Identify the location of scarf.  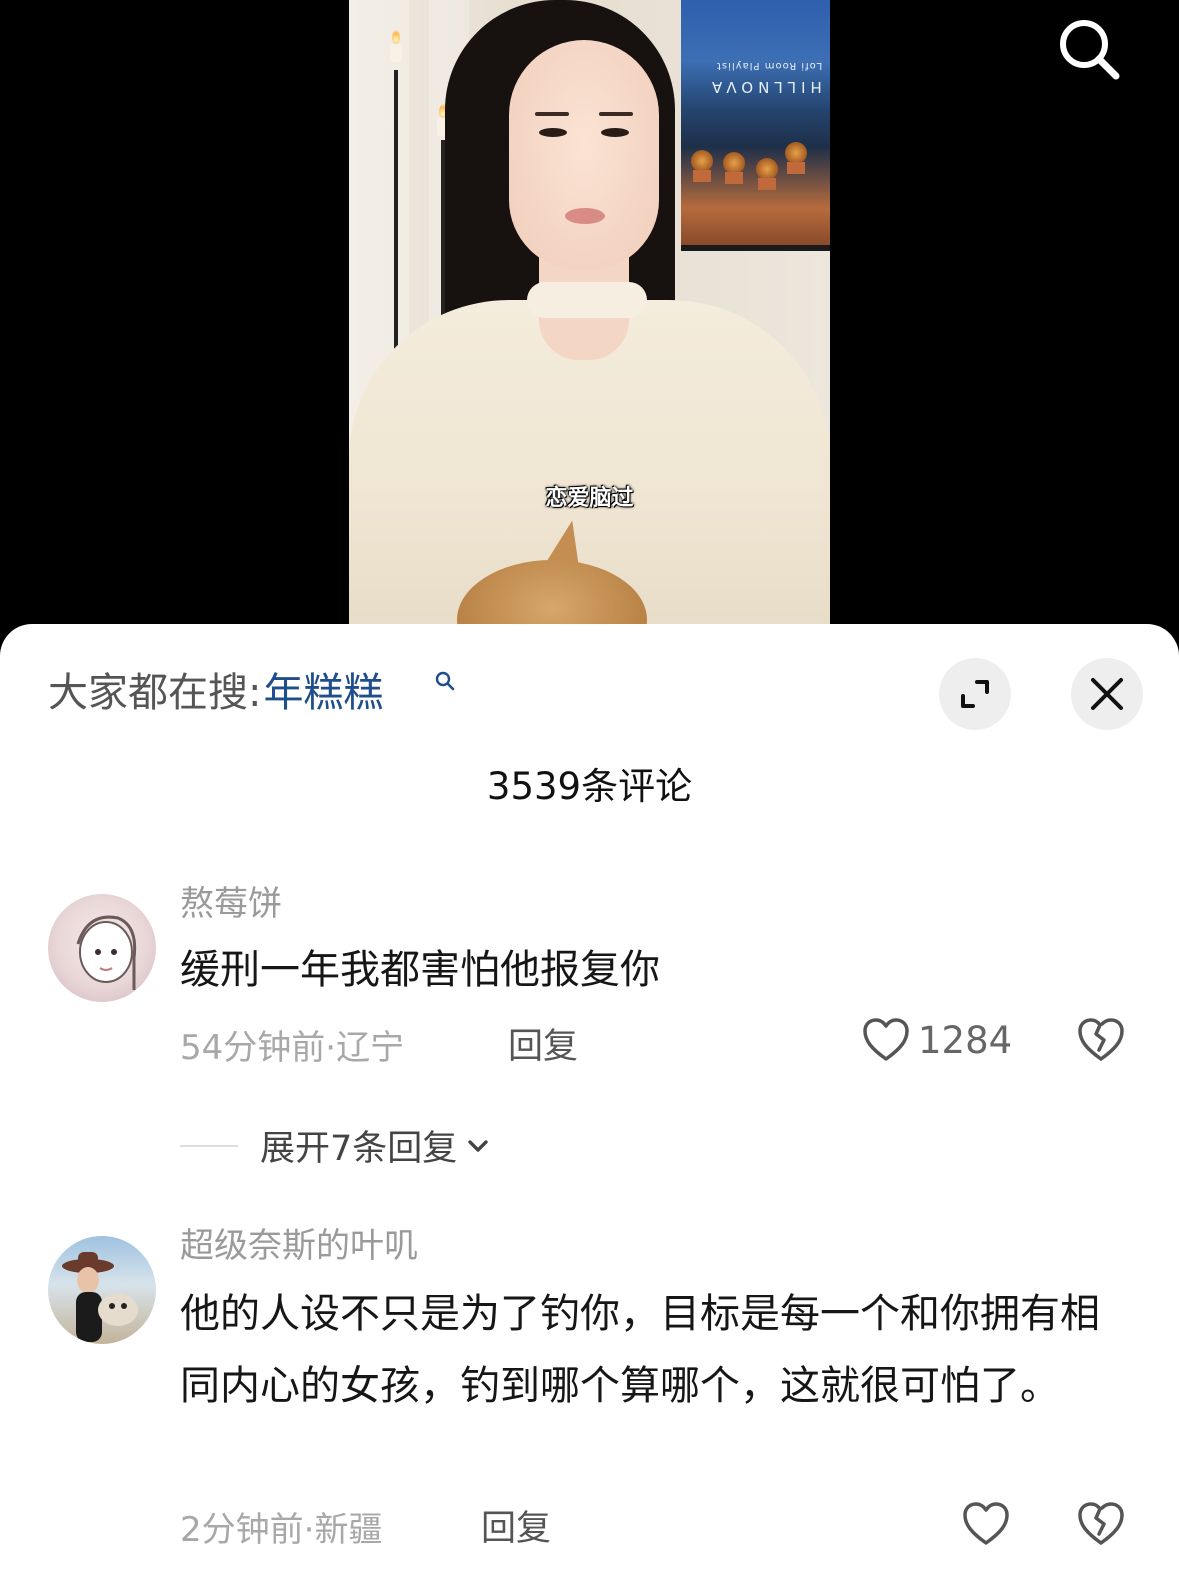
(587, 300).